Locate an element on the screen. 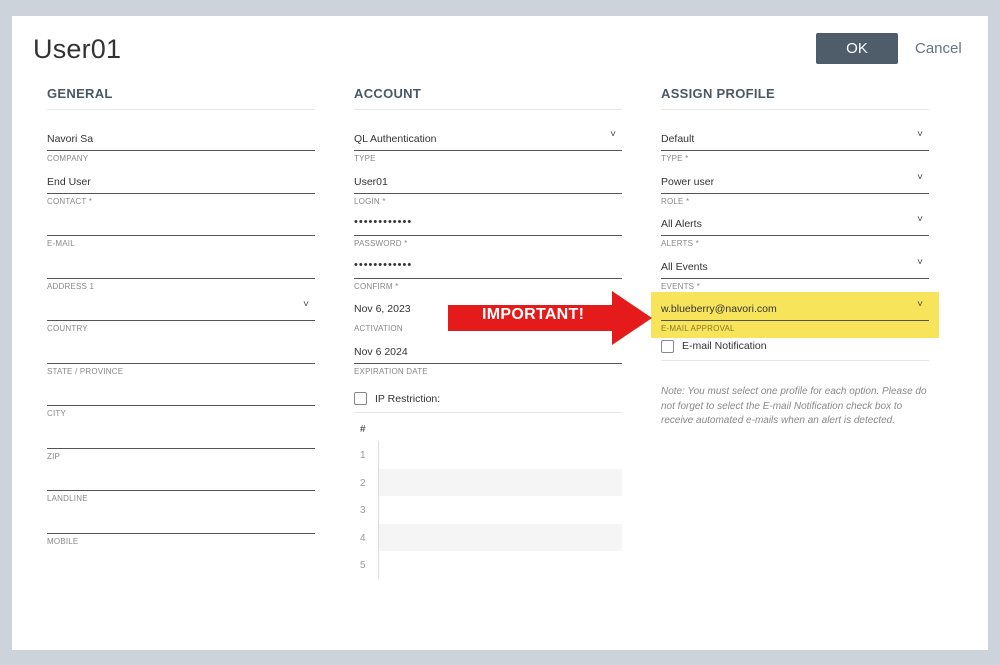 The height and width of the screenshot is (665, 1000). row-number: 2 is located at coordinates (363, 483).